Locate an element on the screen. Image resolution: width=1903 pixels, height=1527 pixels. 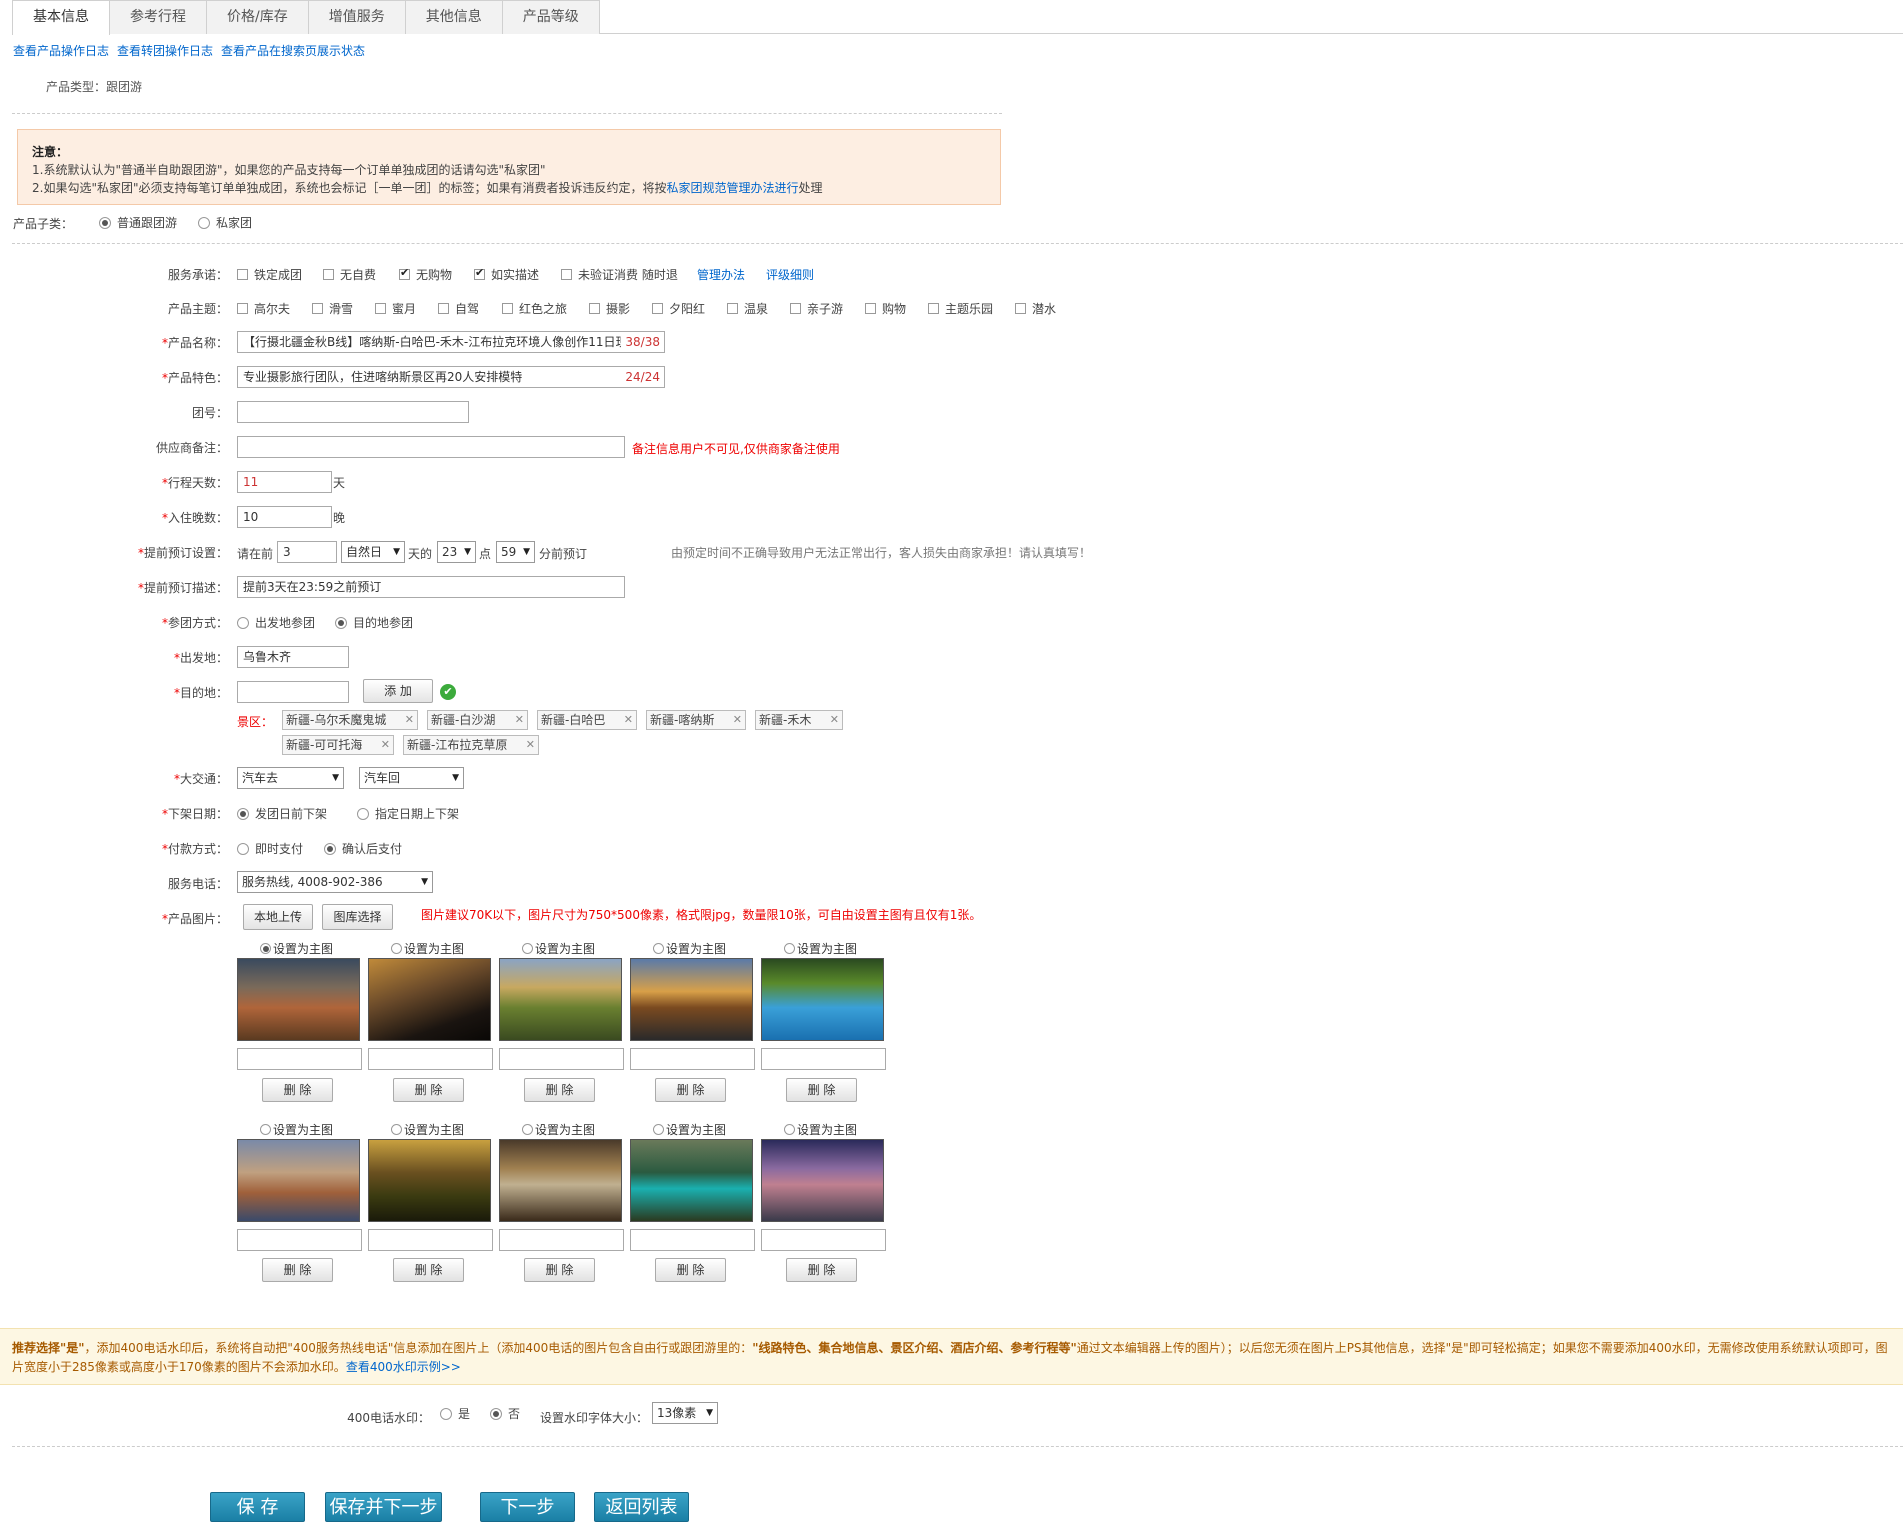
advance-hour-select: 23 ▼ is located at coordinates (456, 552).